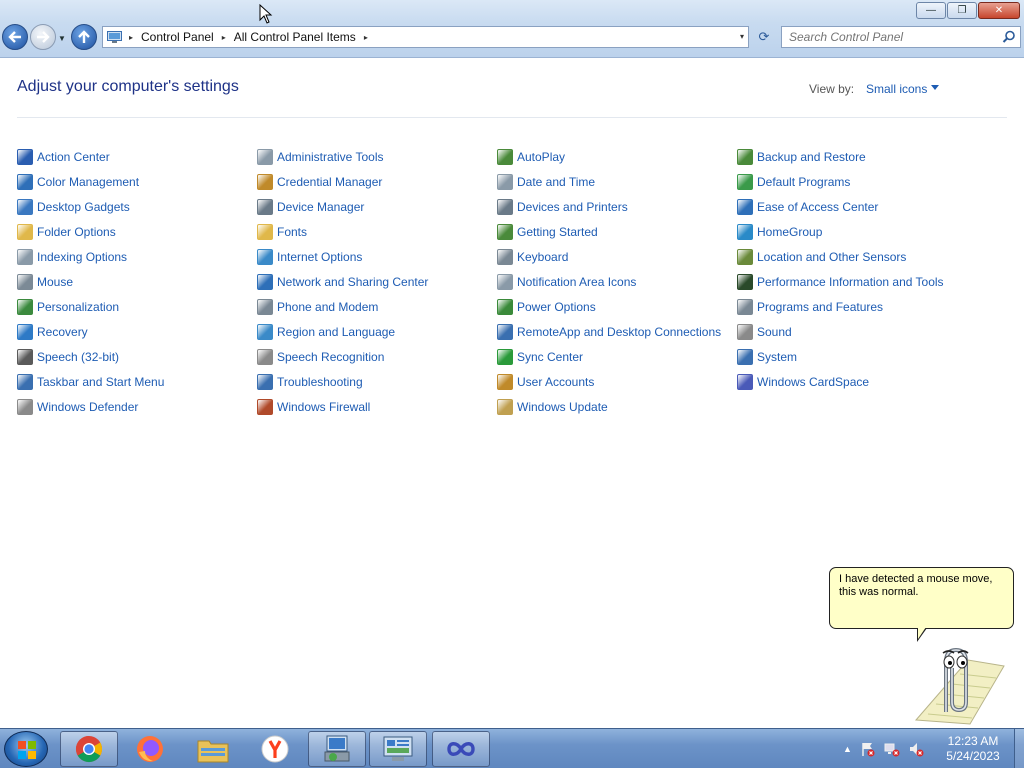 This screenshot has height=768, width=1024. I want to click on control-panel-item: Power Options, so click(617, 306).